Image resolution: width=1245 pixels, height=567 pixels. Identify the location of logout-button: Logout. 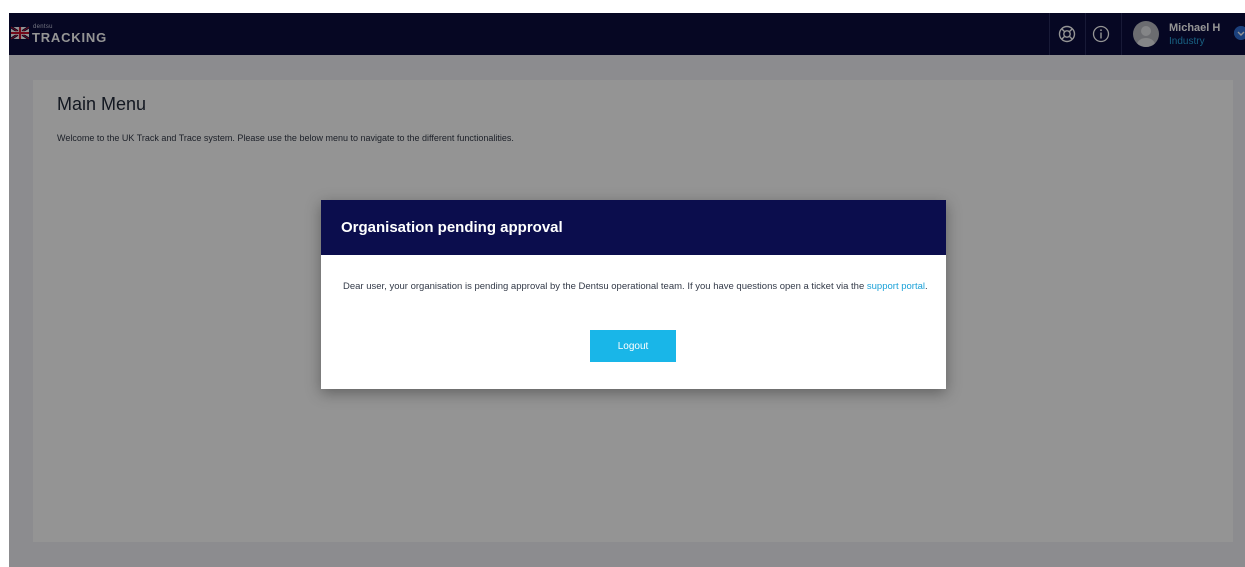
(633, 346).